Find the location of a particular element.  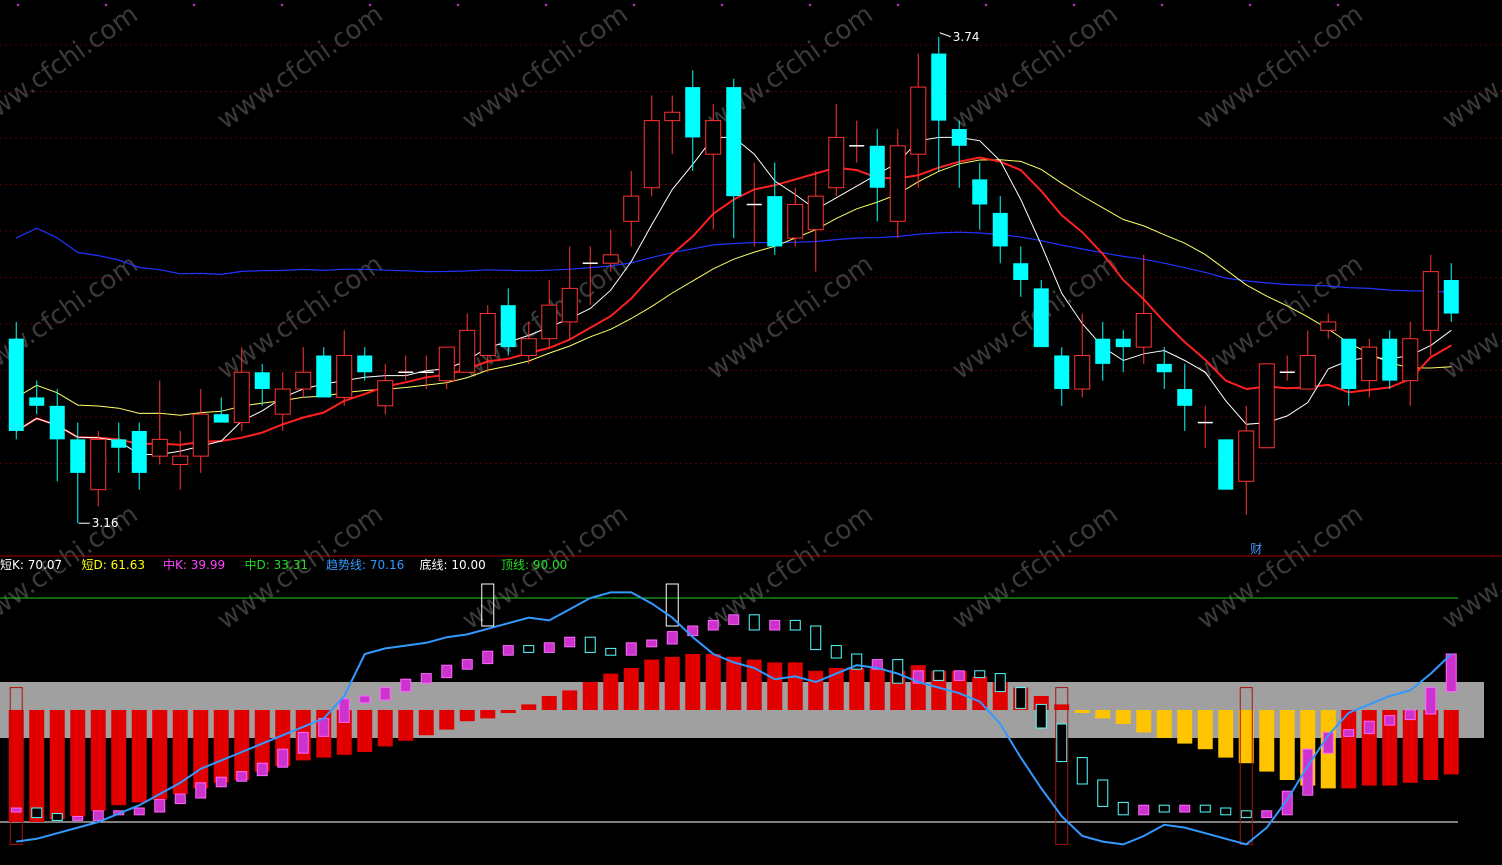

legend-value: 70.07 is located at coordinates (45, 565).